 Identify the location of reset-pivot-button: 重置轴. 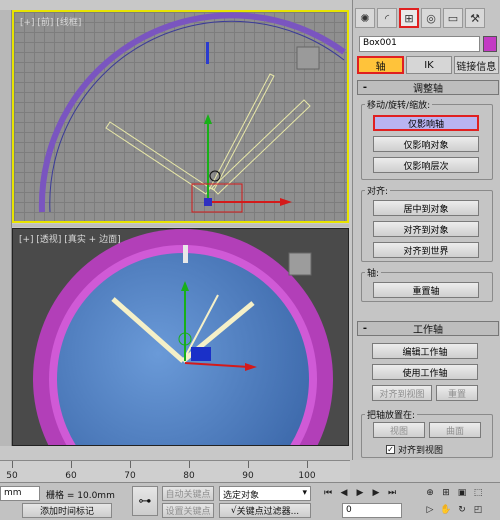
(426, 290).